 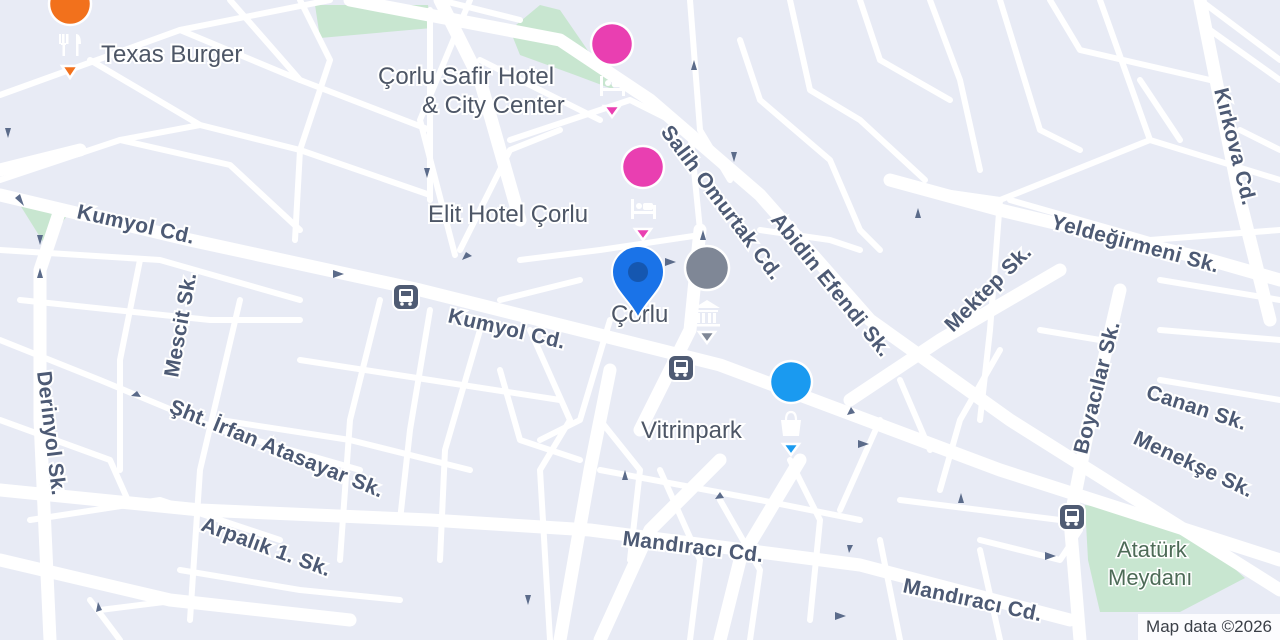 I want to click on poi-safir-hotel: Çorlu Safir Hotel & City Center, so click(x=505, y=71).